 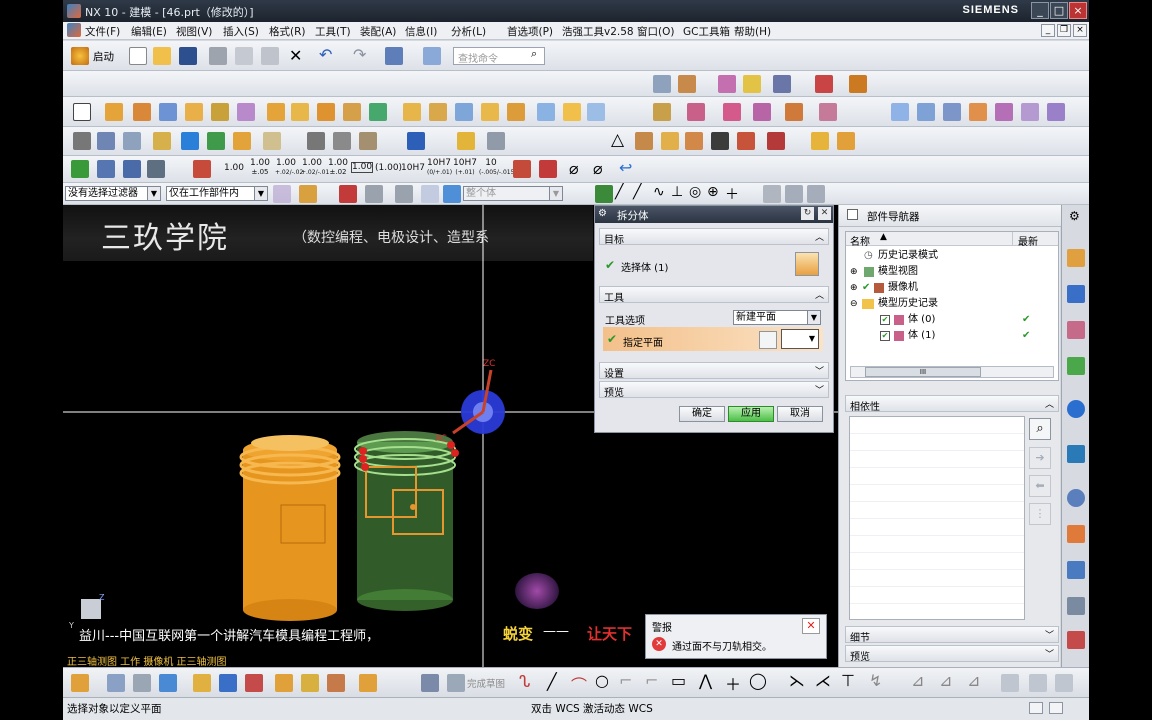 What do you see at coordinates (80, 169) in the screenshot?
I see `check-mate-icon` at bounding box center [80, 169].